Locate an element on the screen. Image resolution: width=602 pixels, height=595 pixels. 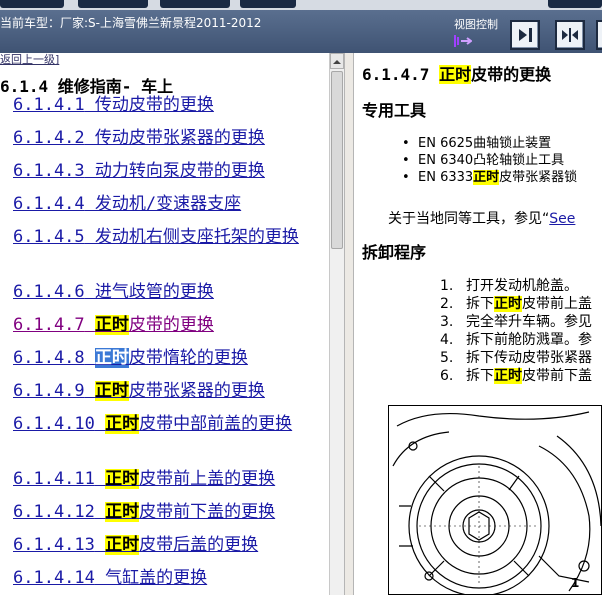
engine-diagram-figure: 1 is located at coordinates (495, 500).